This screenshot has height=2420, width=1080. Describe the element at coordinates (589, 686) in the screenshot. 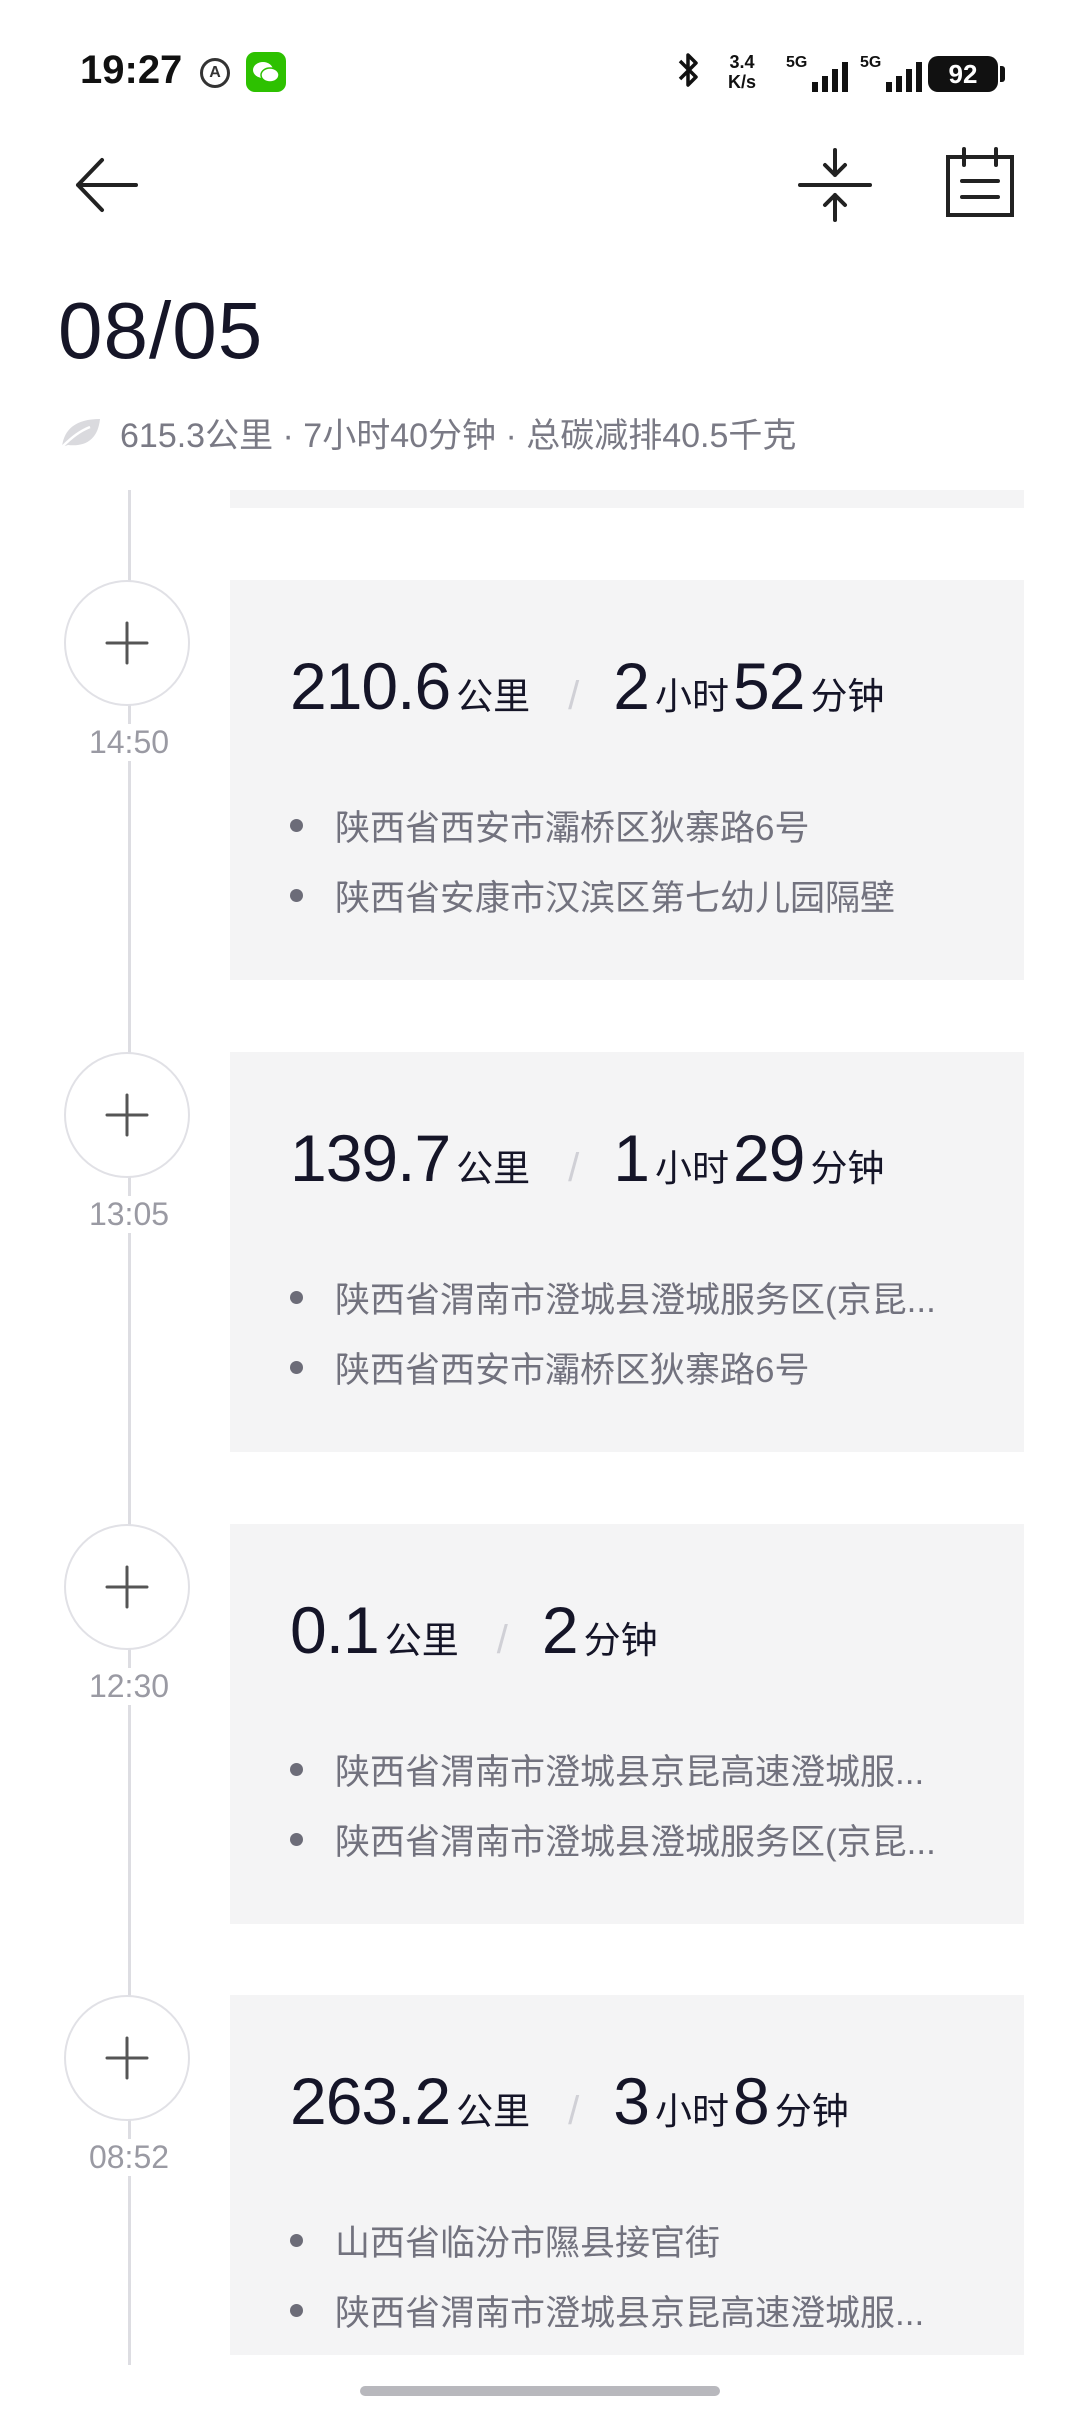

I see `trip-metrics: 210.6 公里 / 2 小时 52 分钟` at that location.